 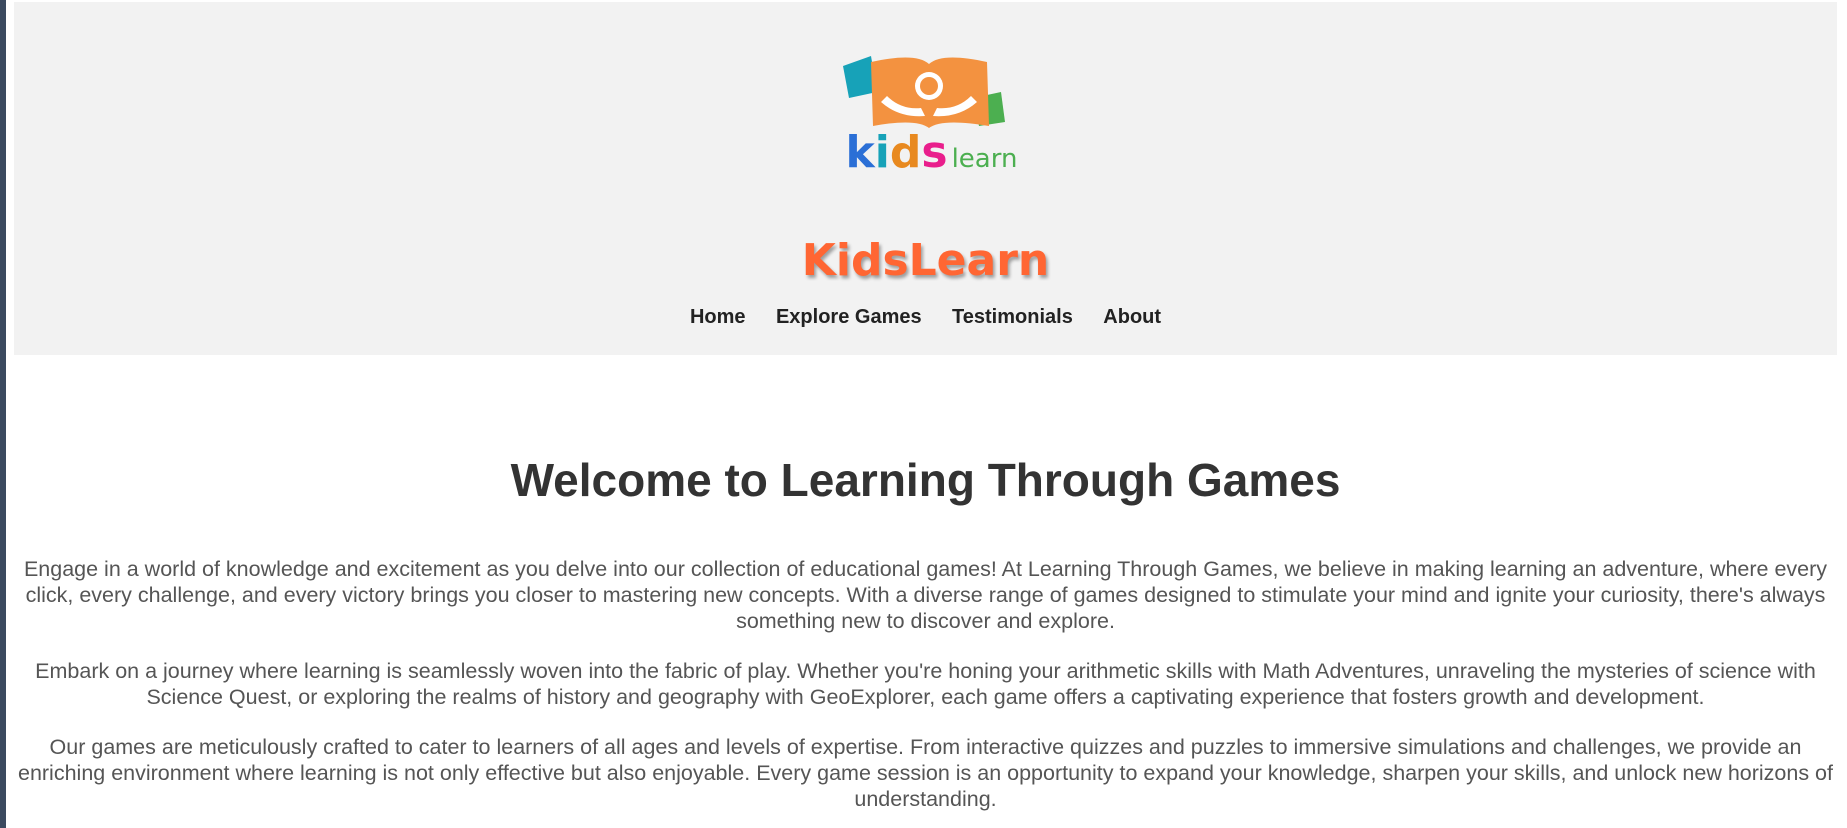 What do you see at coordinates (1132, 317) in the screenshot?
I see `nav-about-link: About` at bounding box center [1132, 317].